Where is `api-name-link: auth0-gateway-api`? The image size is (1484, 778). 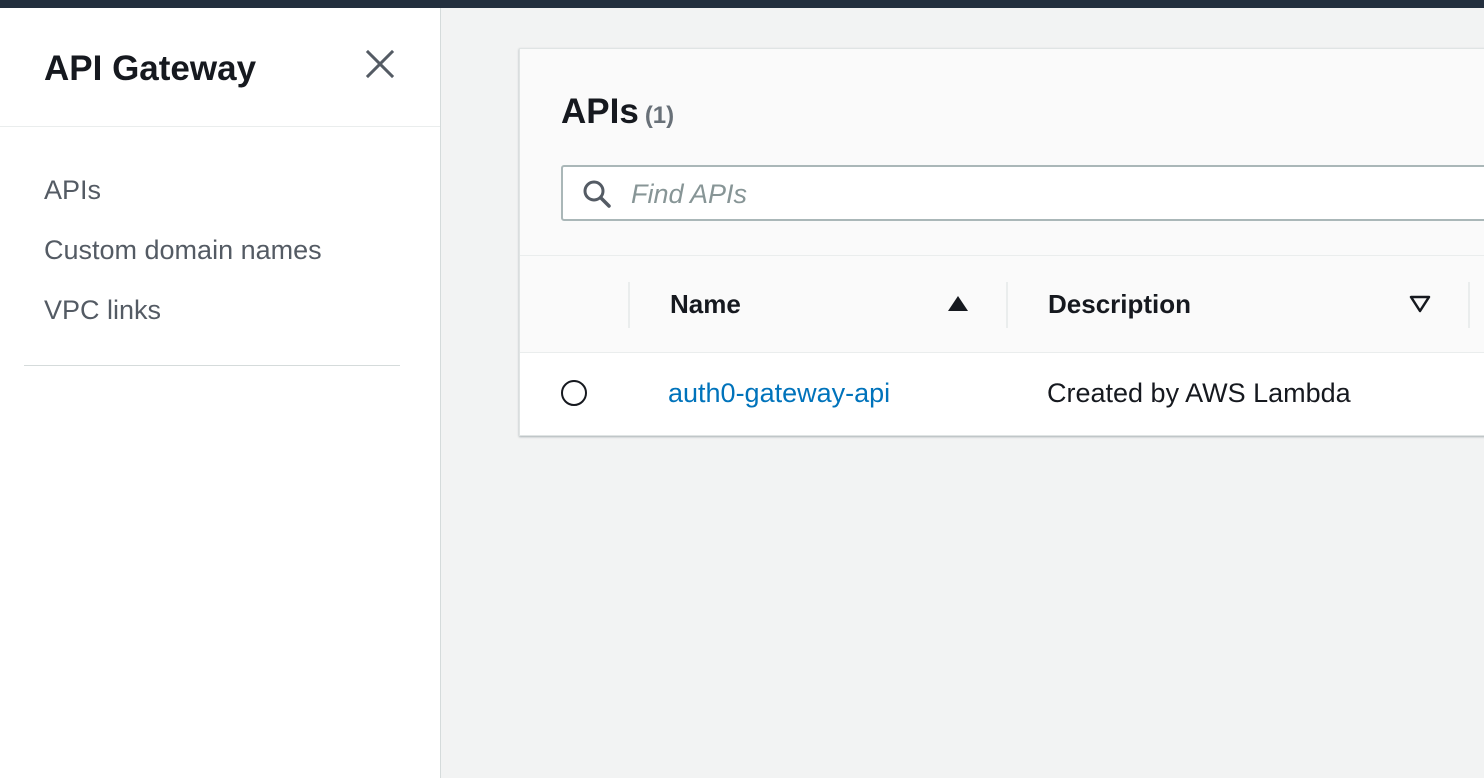 api-name-link: auth0-gateway-api is located at coordinates (779, 393).